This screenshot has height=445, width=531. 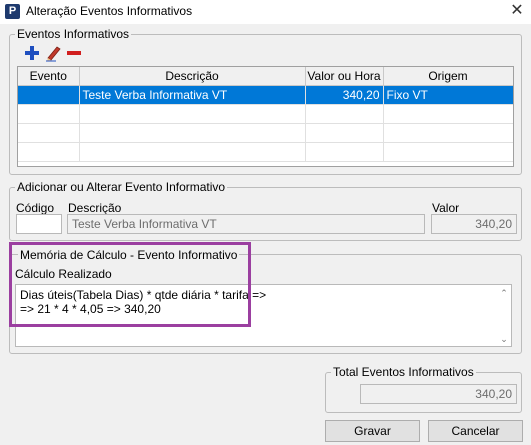 What do you see at coordinates (192, 95) in the screenshot?
I see `cell-descricao: Teste Verba Informativa VT` at bounding box center [192, 95].